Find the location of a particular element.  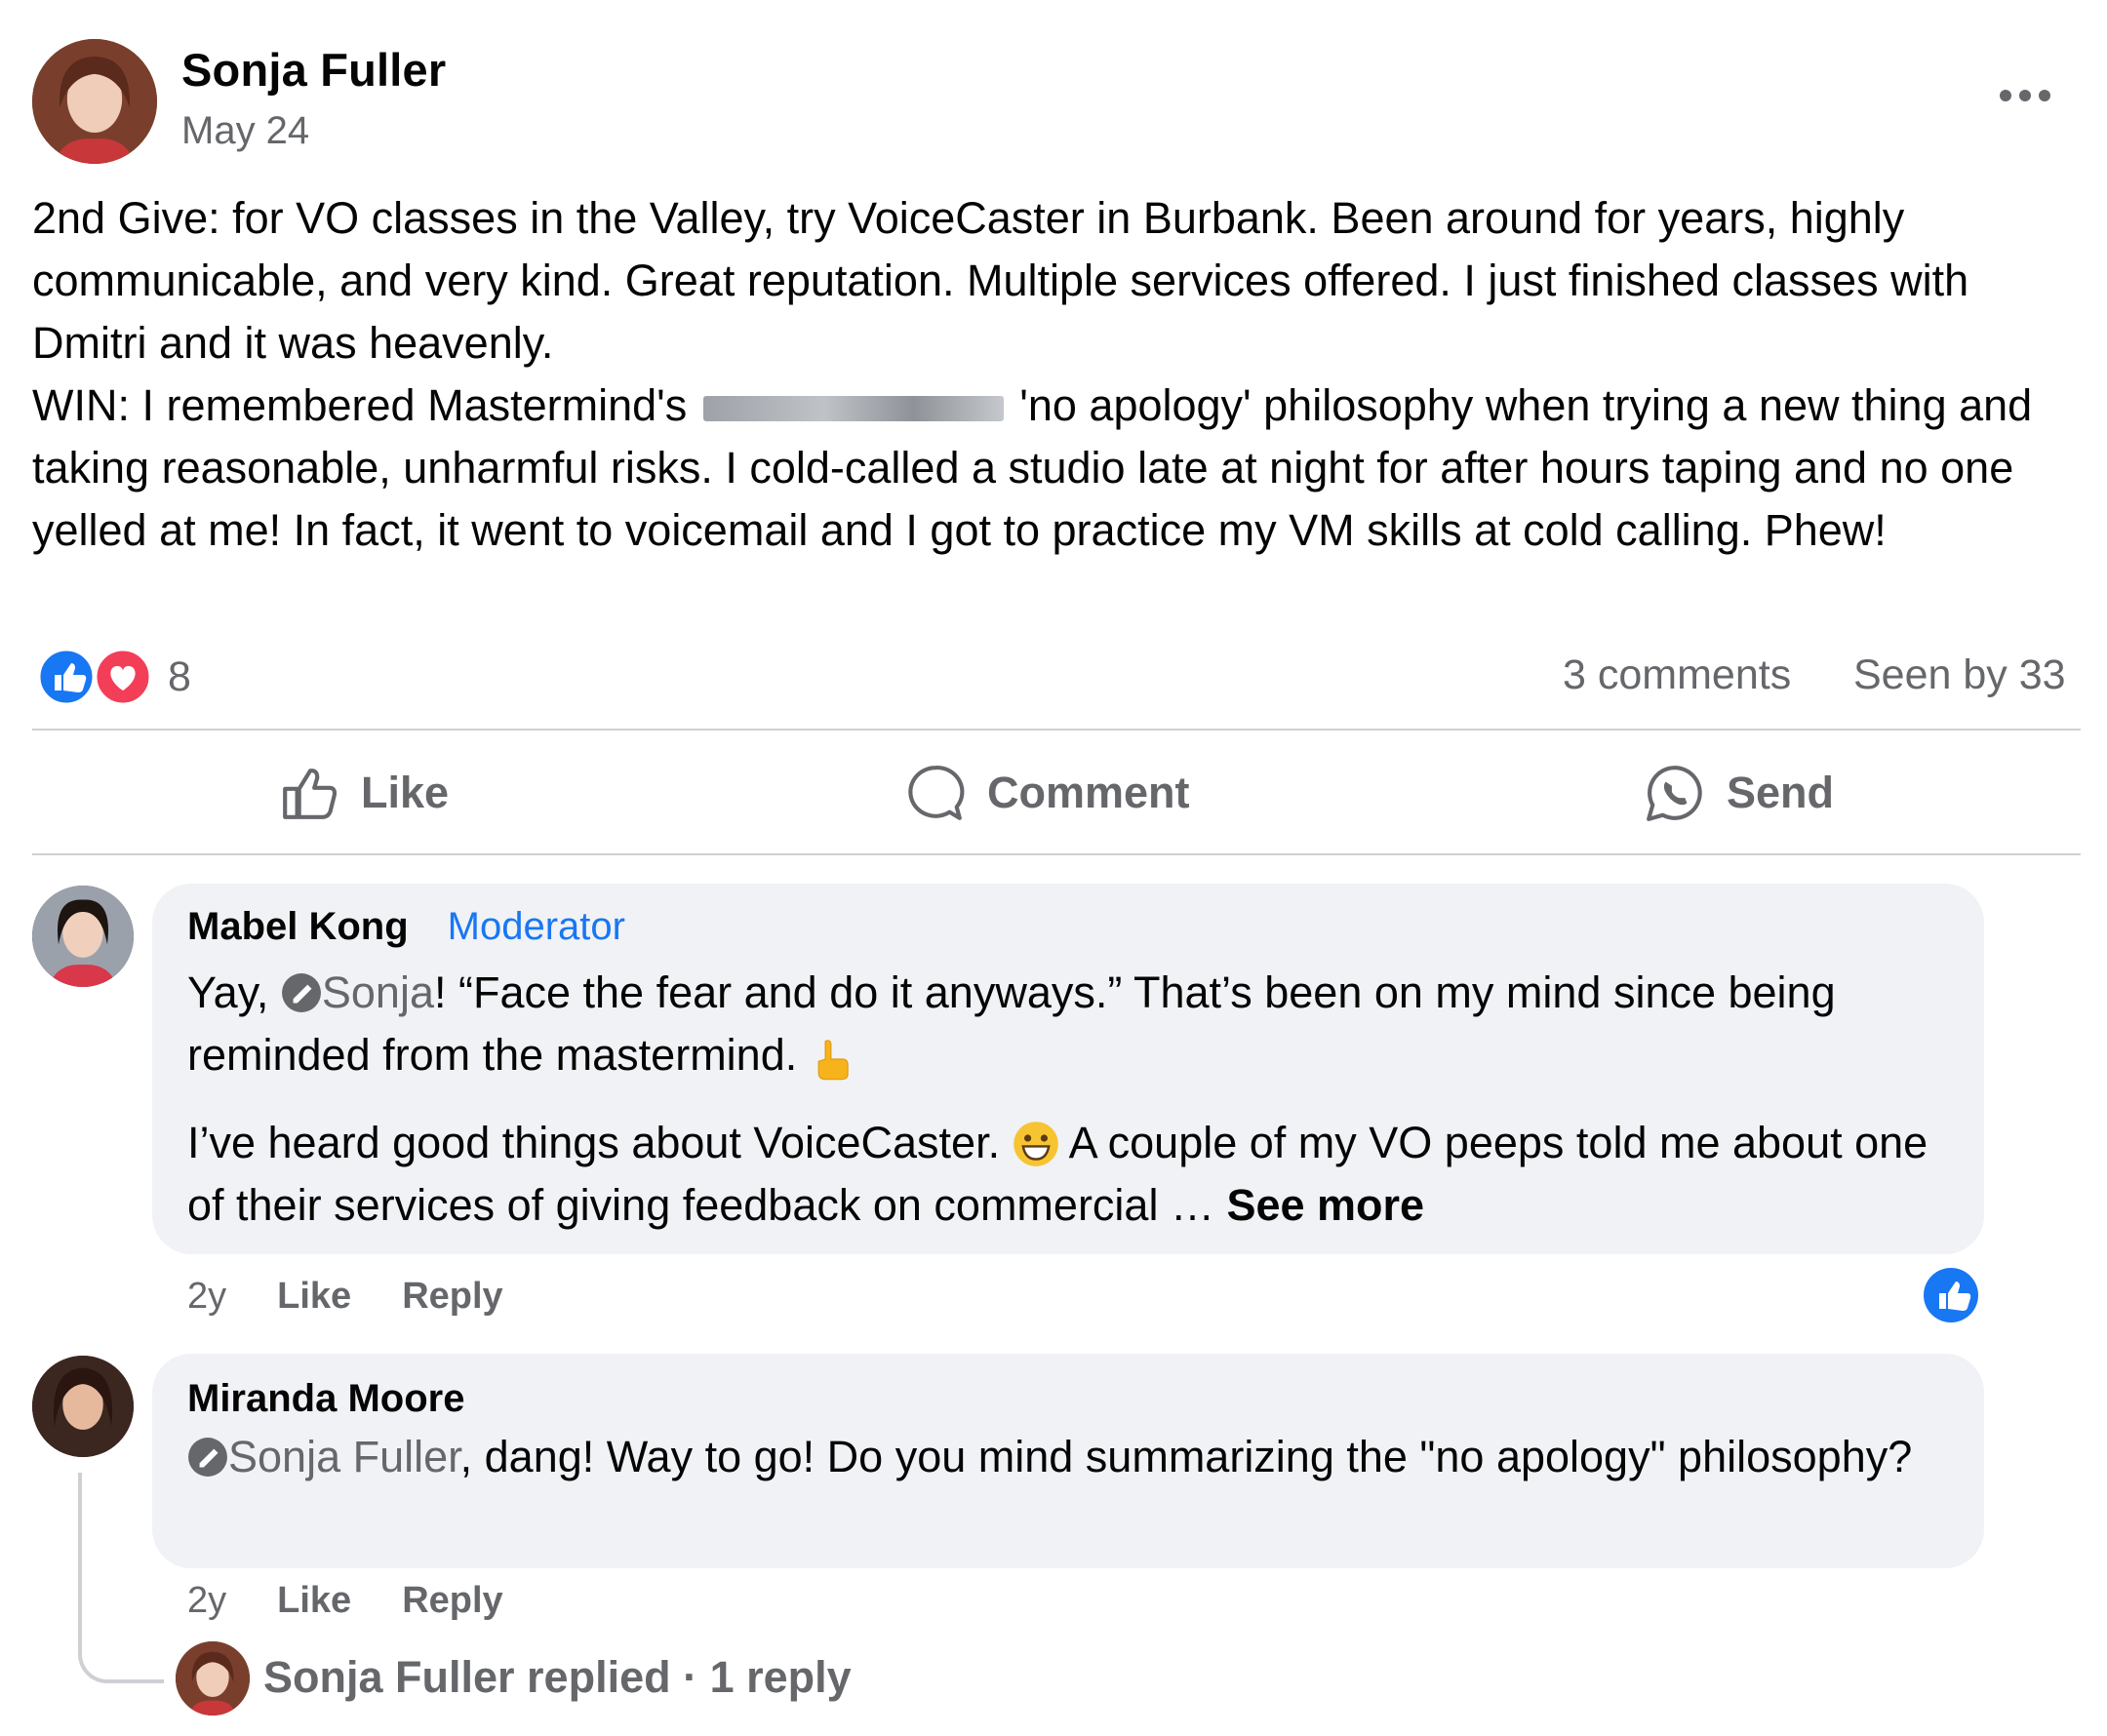

comment-bubble-icon is located at coordinates (937, 793).